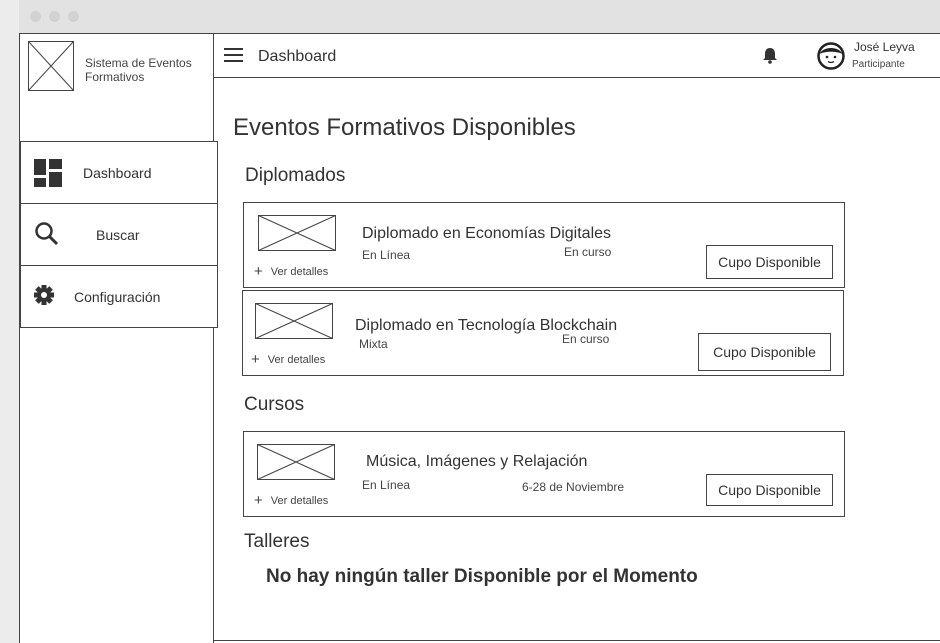  Describe the element at coordinates (884, 47) in the screenshot. I see `user-name: José Leyva` at that location.